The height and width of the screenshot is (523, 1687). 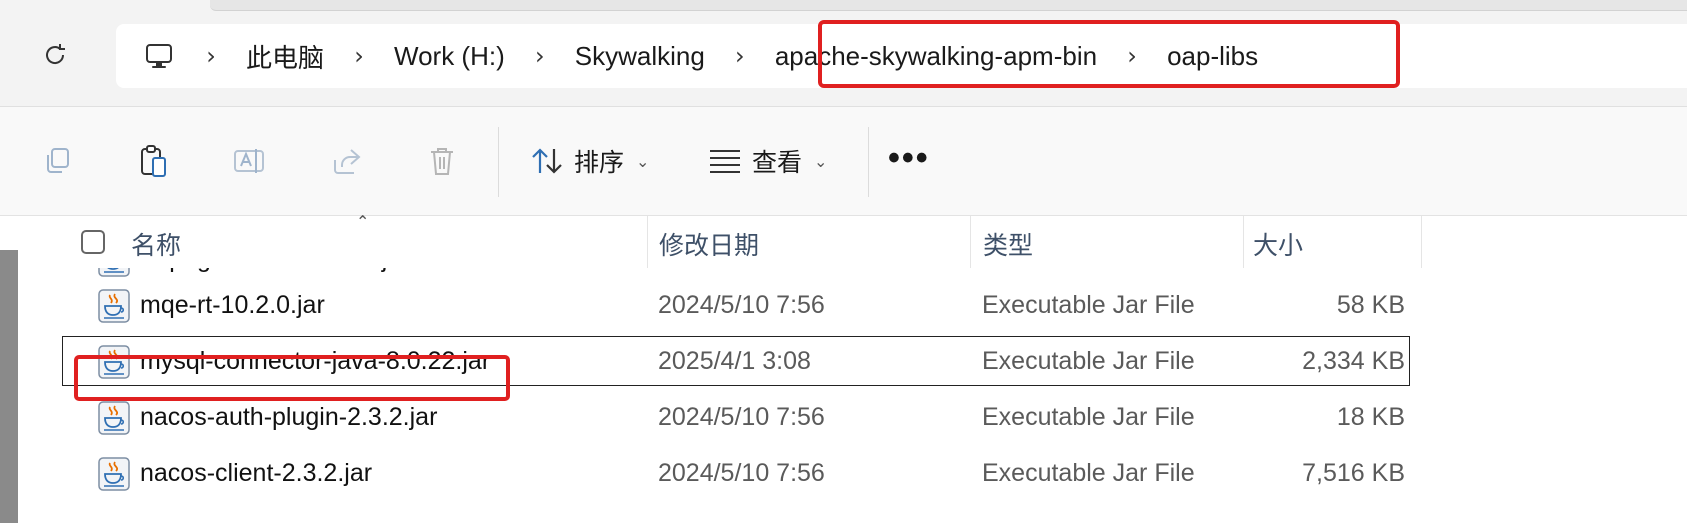 I want to click on computer-icon, so click(x=159, y=56).